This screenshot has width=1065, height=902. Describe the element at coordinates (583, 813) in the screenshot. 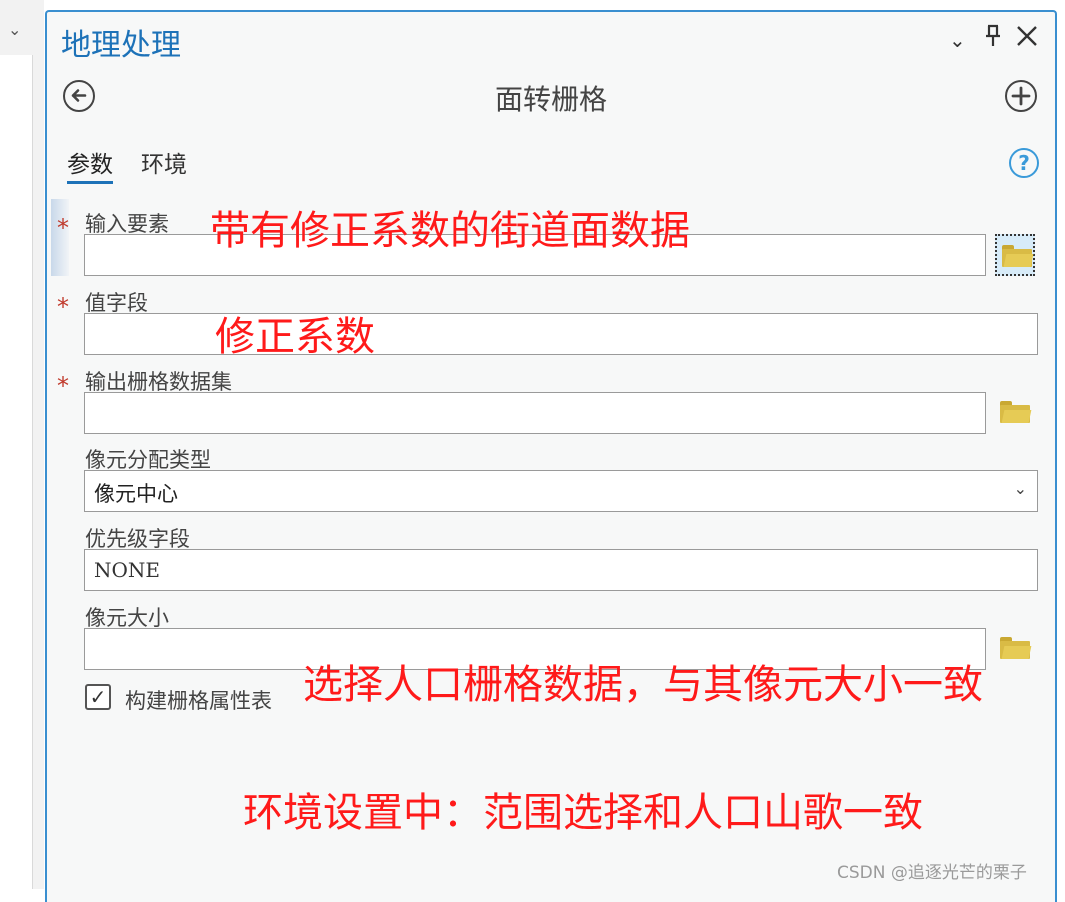

I see `annotation-env-note: 环境设置中：范围选择和人口山歌一致` at that location.